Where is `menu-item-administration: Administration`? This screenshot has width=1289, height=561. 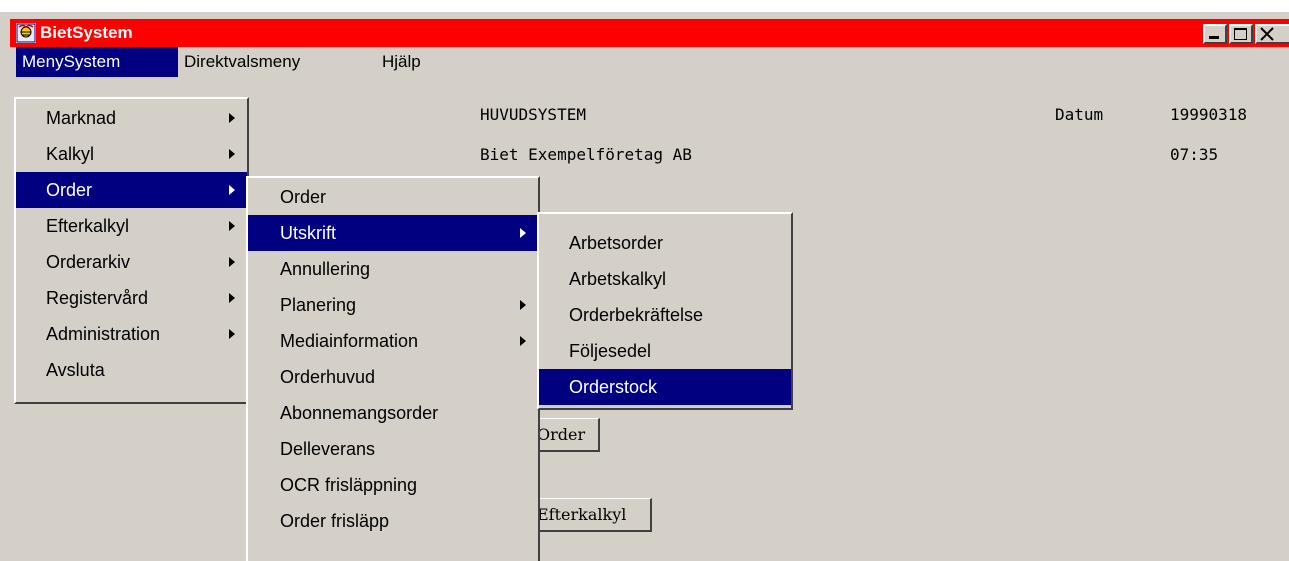
menu-item-administration: Administration is located at coordinates (131, 334).